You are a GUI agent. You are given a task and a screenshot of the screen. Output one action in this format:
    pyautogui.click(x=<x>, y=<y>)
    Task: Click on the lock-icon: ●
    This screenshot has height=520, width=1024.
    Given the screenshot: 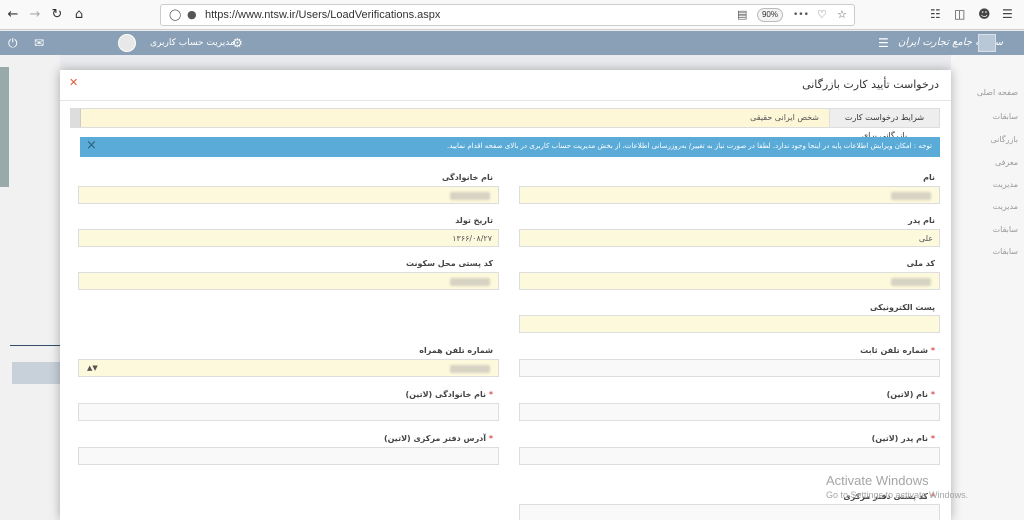 What is the action you would take?
    pyautogui.click(x=192, y=14)
    